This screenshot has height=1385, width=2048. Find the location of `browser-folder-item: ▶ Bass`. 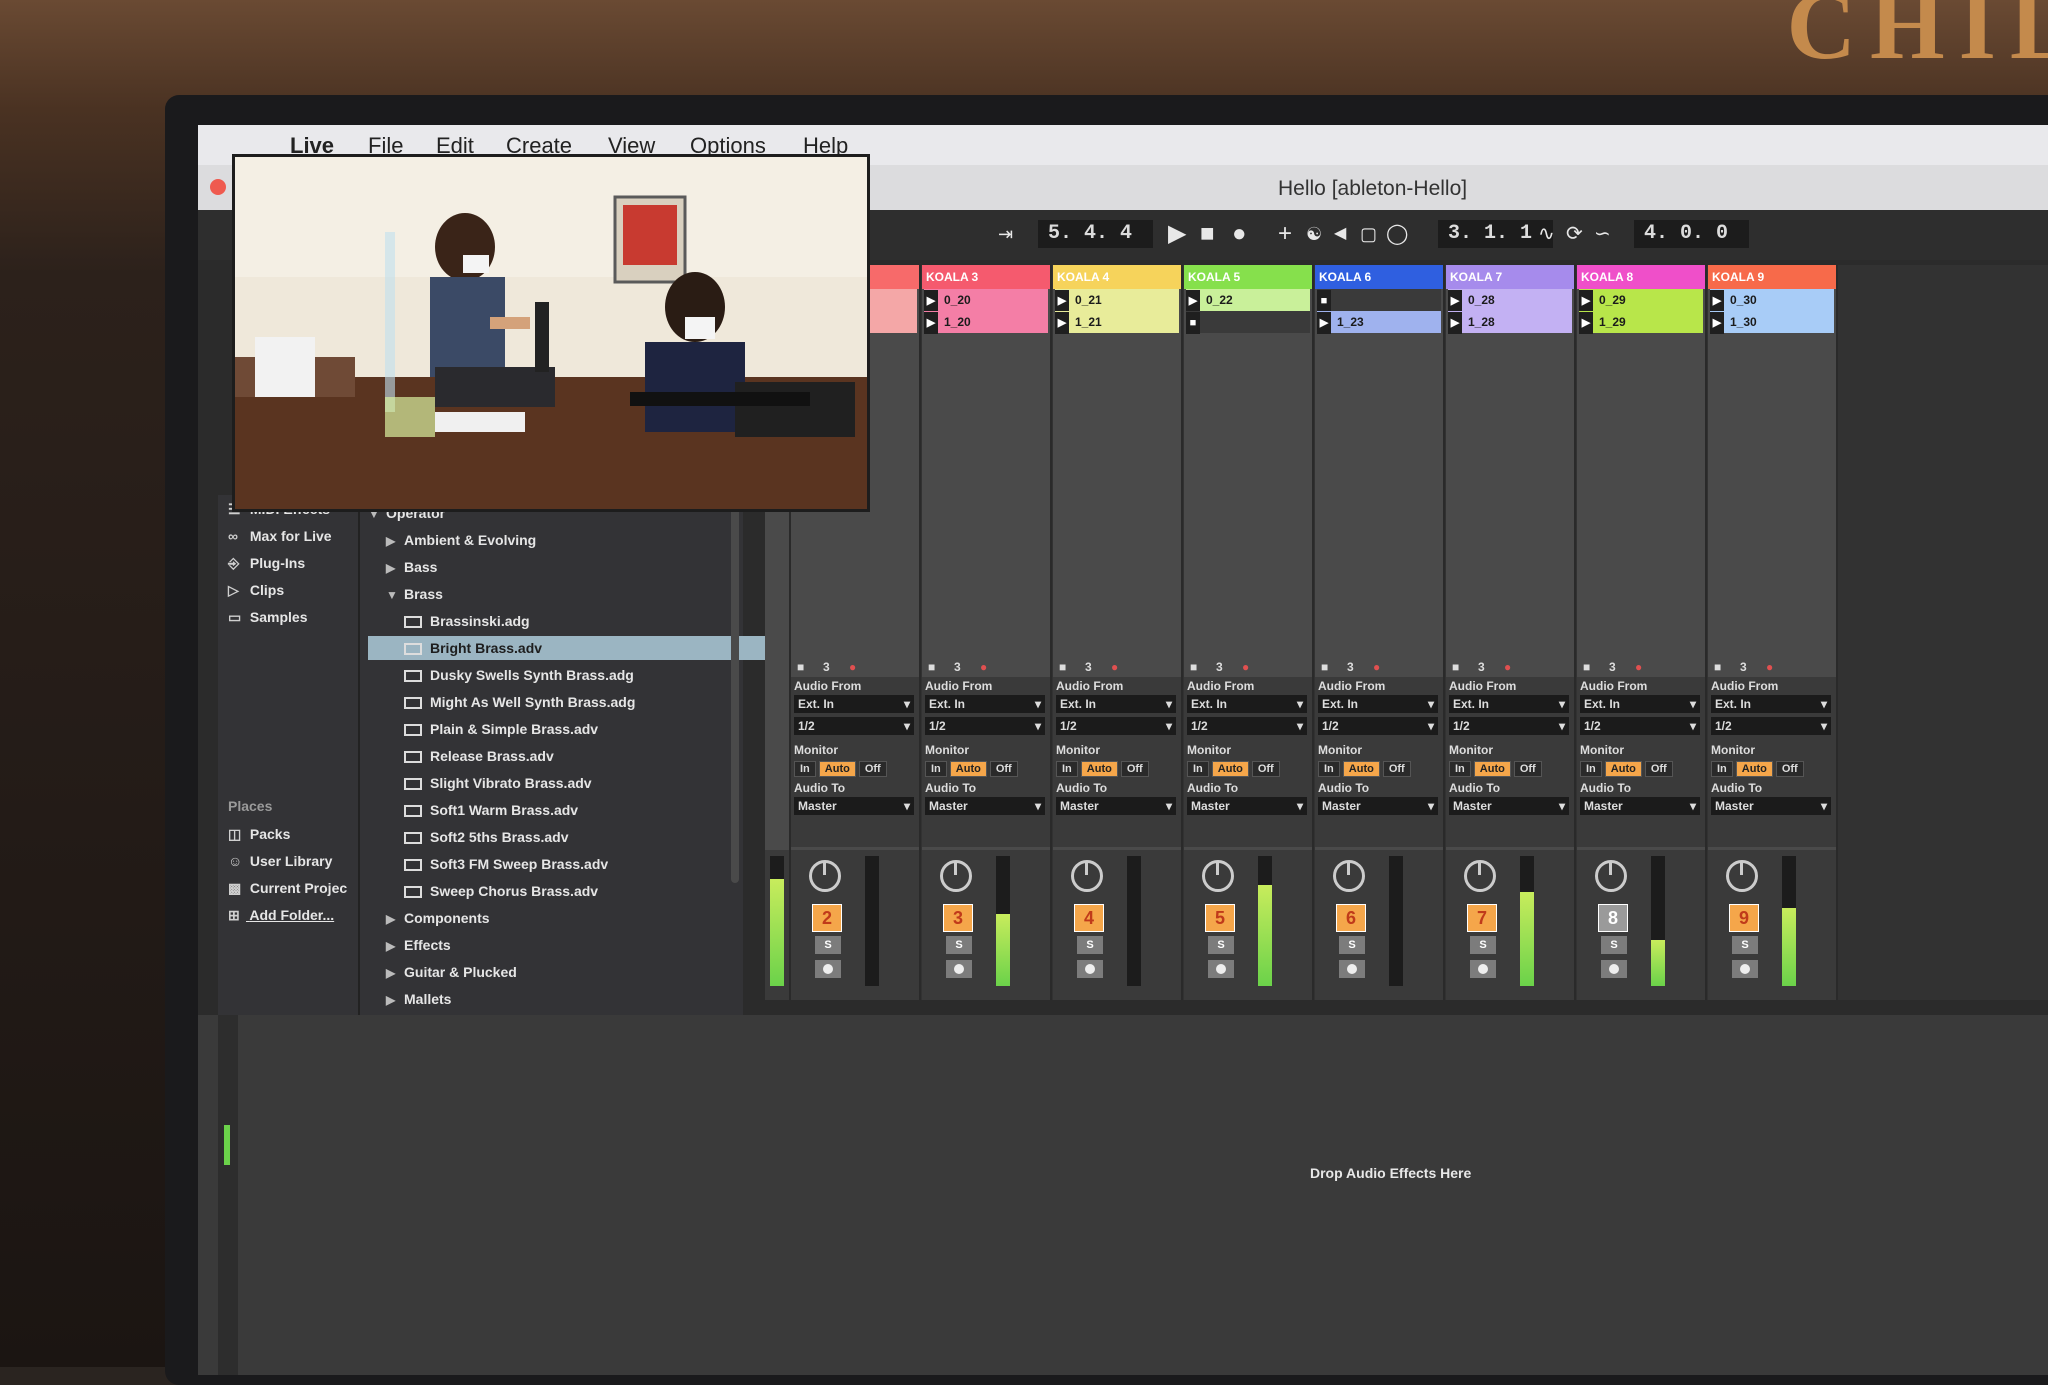

browser-folder-item: ▶ Bass is located at coordinates (562, 567).